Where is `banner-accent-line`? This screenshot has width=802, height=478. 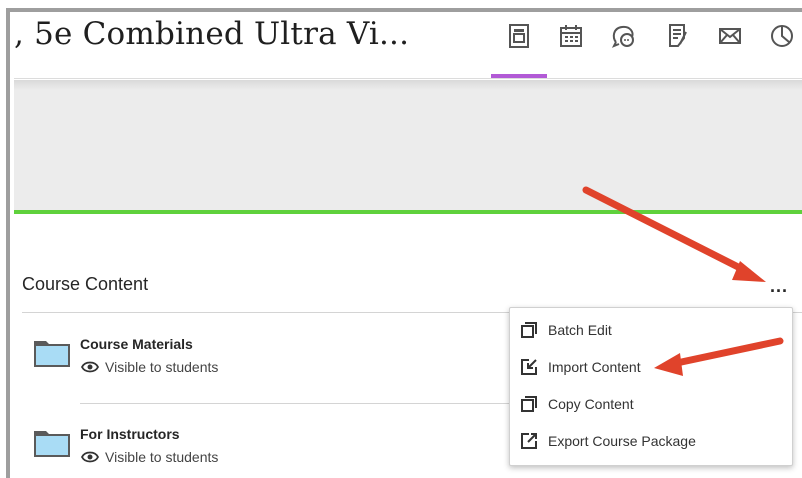
banner-accent-line is located at coordinates (408, 212).